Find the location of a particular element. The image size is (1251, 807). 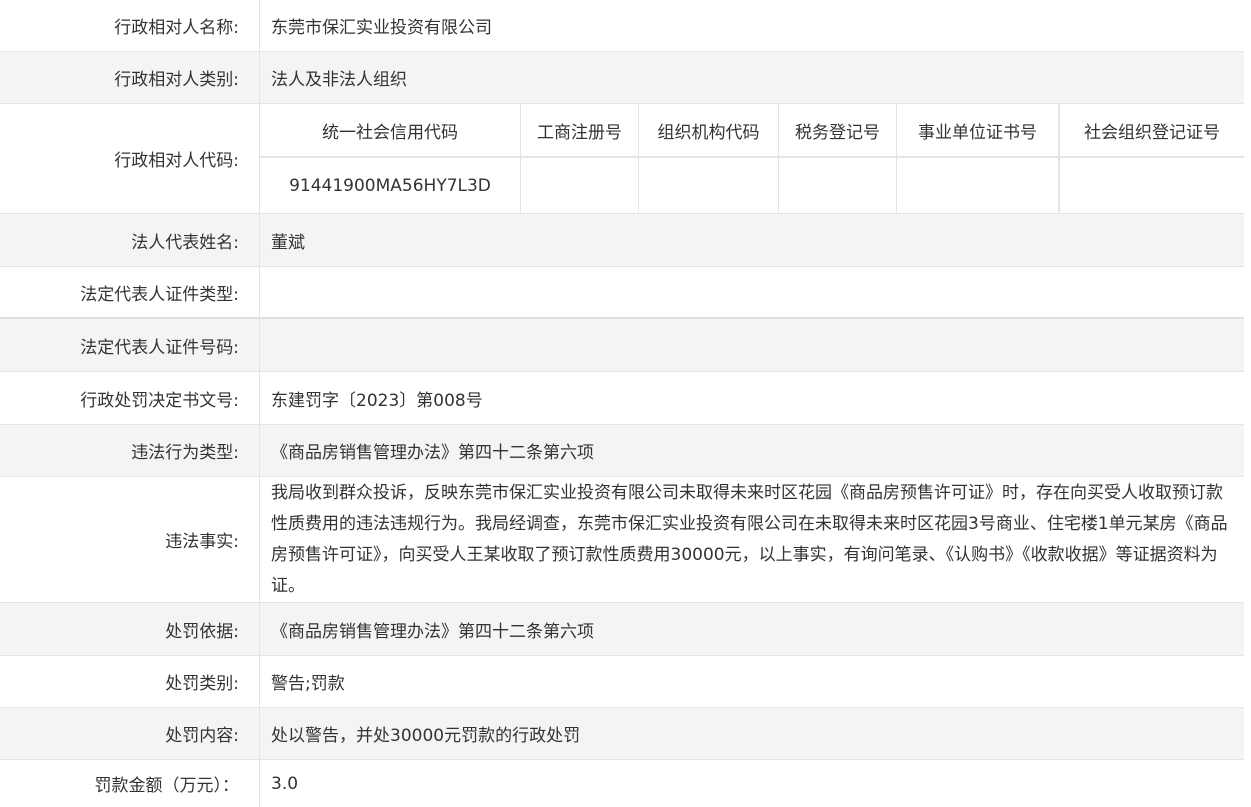

row-name: 行政相对人名称: 东莞市保汇实业投资有限公司 is located at coordinates (622, 26).